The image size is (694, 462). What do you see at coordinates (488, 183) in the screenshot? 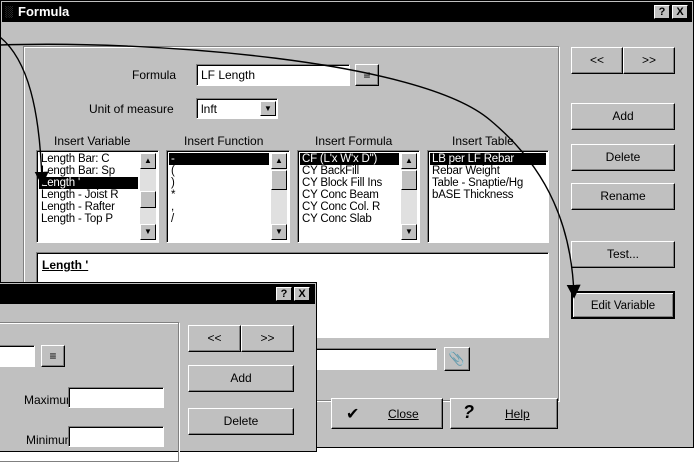
I see `table-list-item: Table - Snaptie/Hg` at bounding box center [488, 183].